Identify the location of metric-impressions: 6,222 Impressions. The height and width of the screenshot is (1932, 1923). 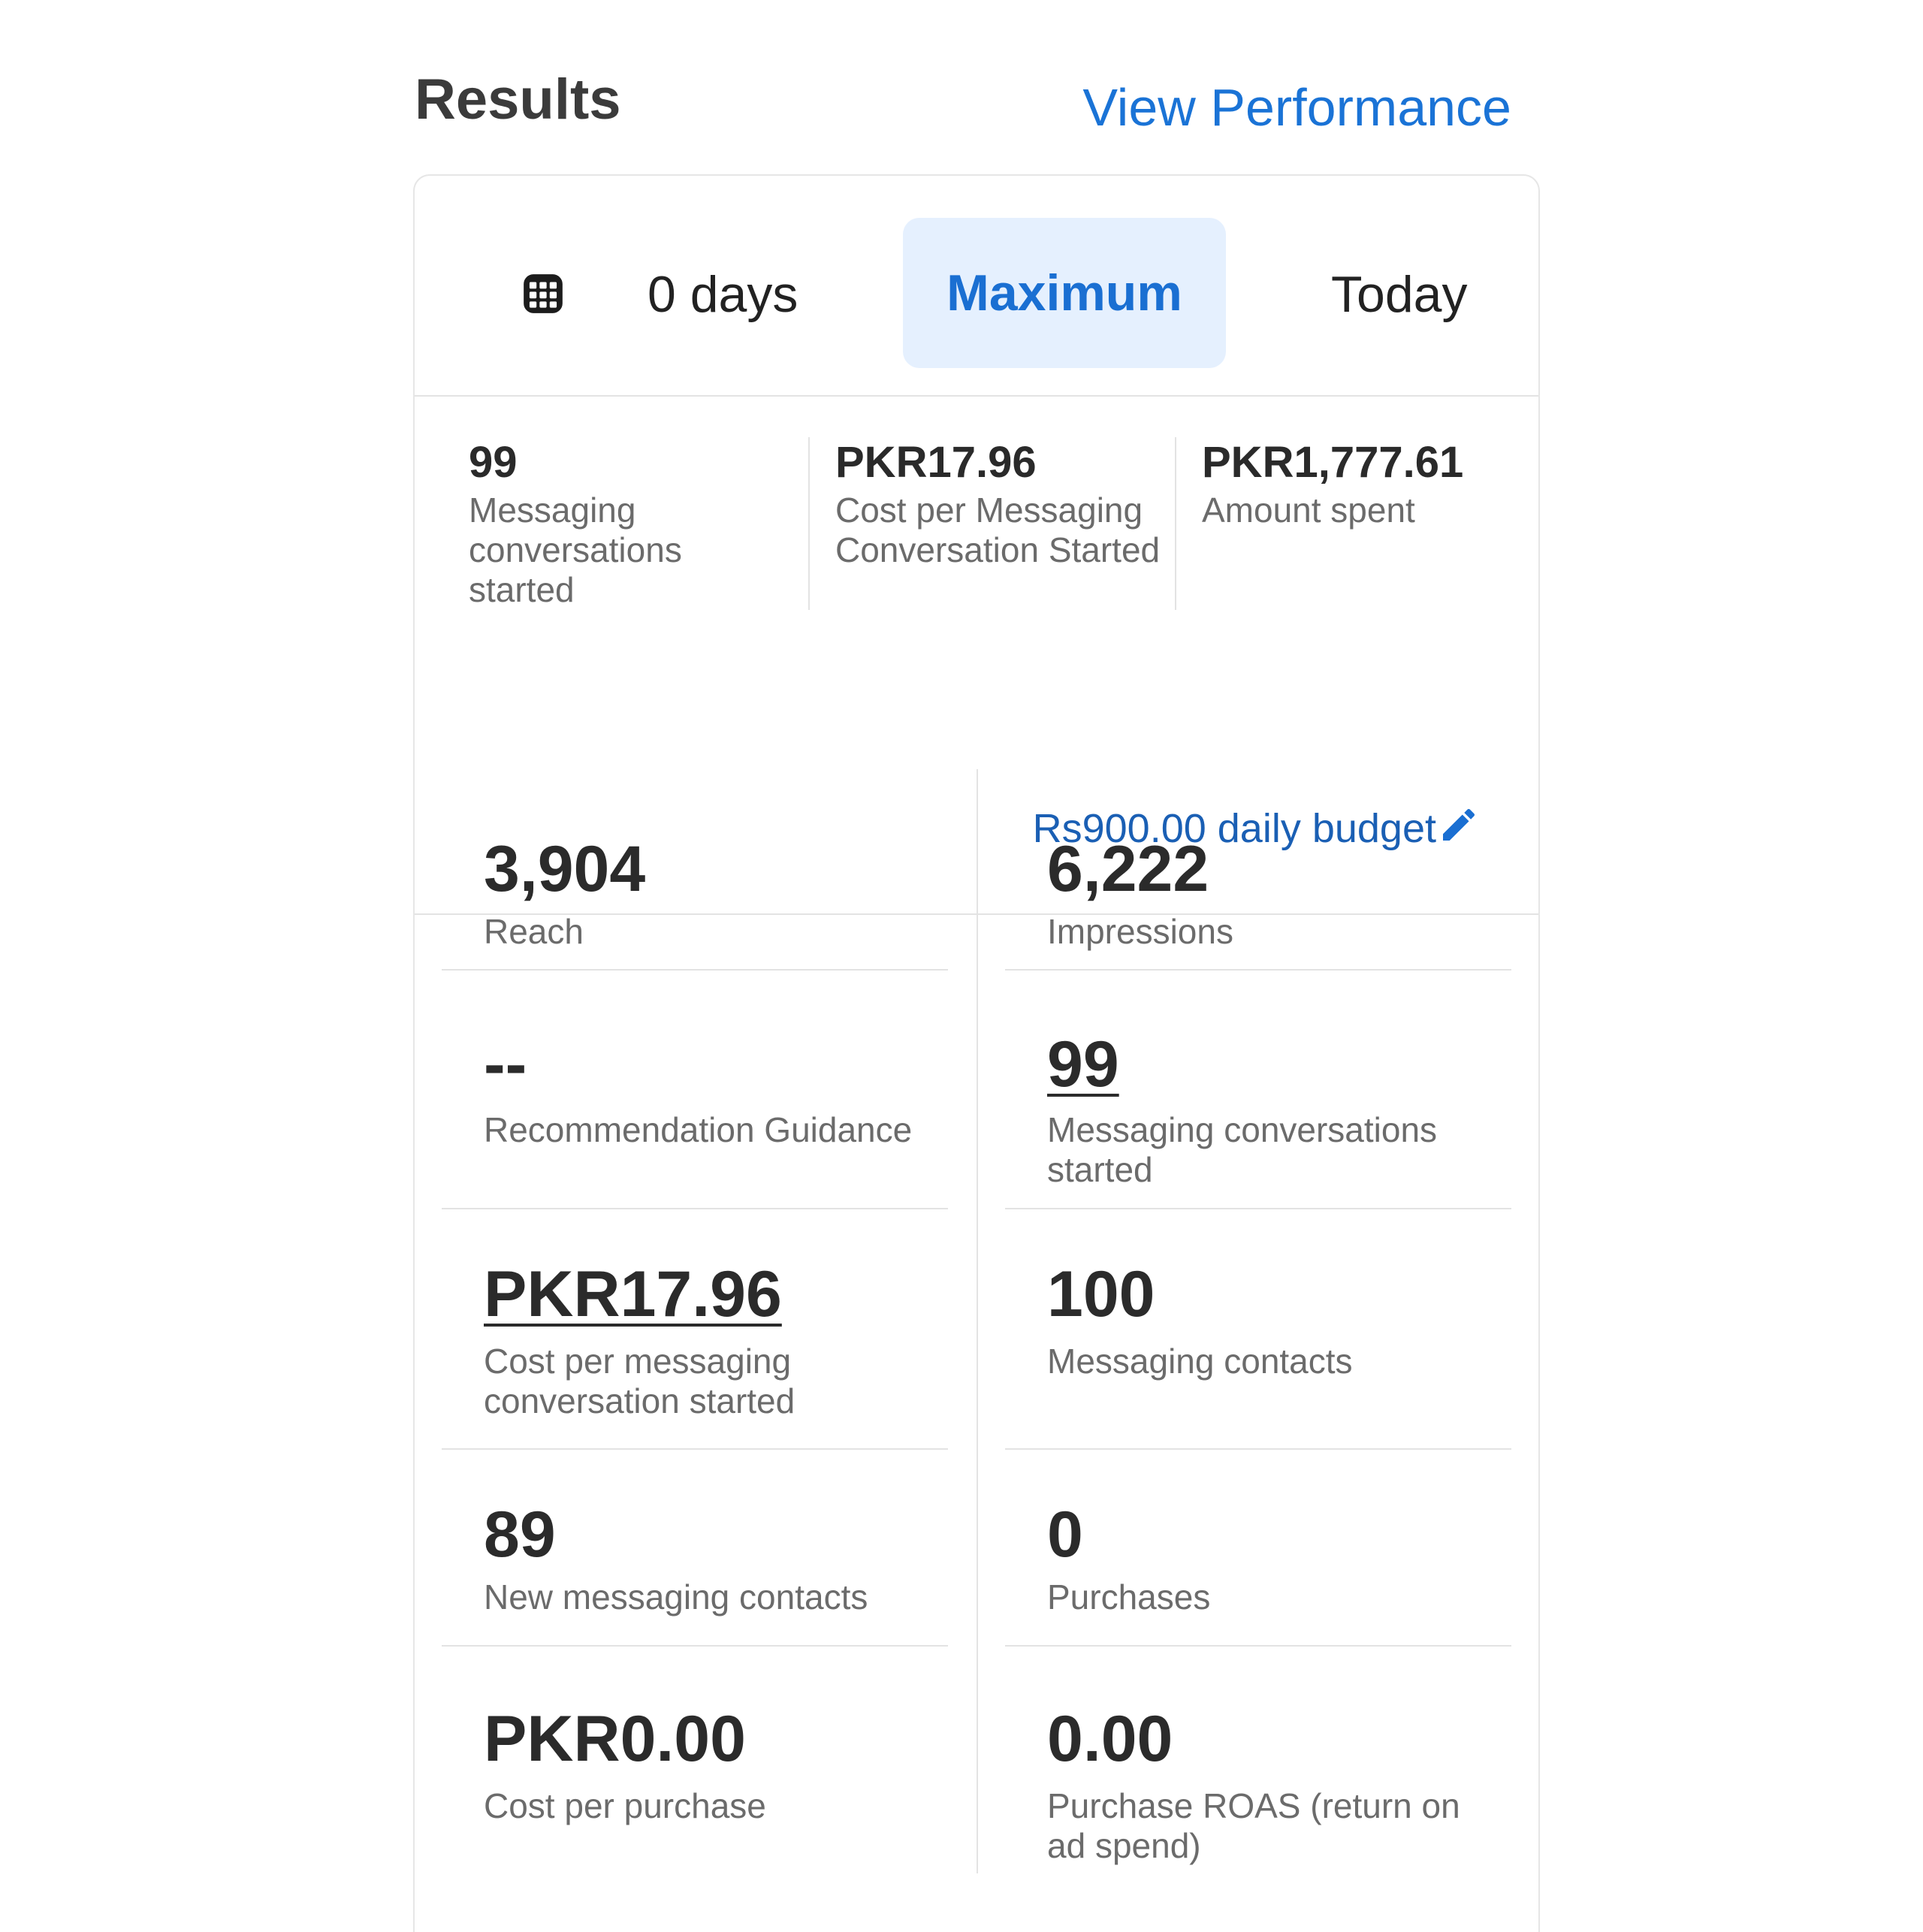
(1258, 870).